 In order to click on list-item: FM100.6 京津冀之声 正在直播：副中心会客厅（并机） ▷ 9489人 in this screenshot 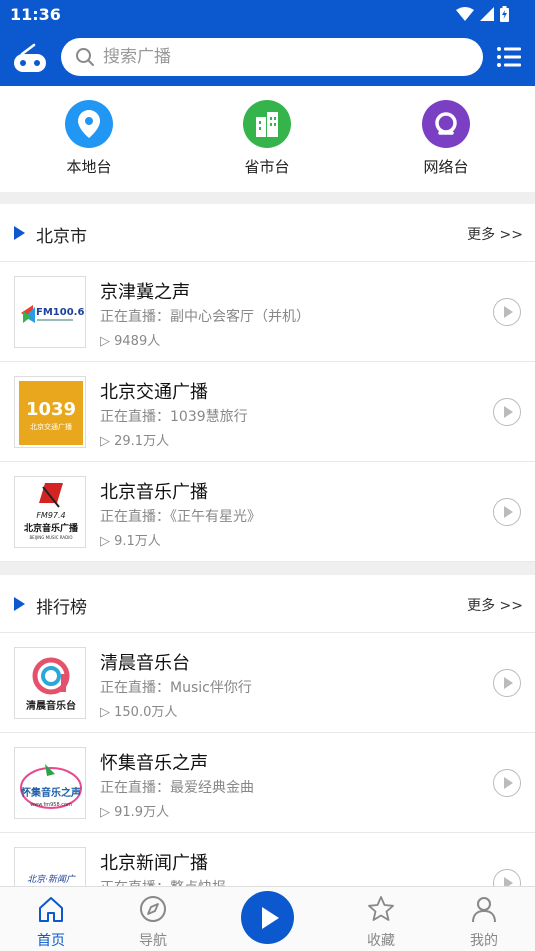, I will do `click(267, 312)`.